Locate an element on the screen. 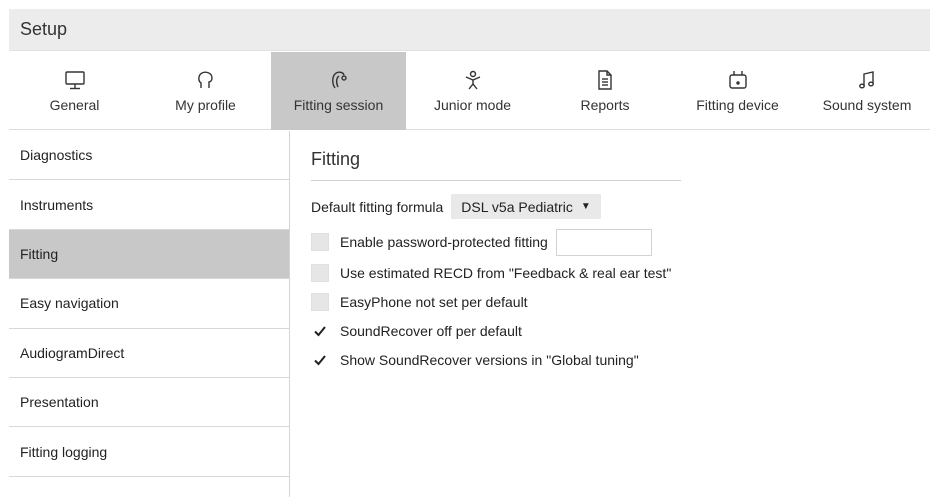  hearing-aid-icon is located at coordinates (339, 80).